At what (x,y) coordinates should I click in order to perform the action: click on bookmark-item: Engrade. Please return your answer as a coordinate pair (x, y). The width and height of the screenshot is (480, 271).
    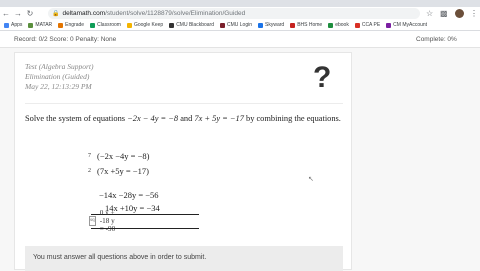
    Looking at the image, I should click on (71, 25).